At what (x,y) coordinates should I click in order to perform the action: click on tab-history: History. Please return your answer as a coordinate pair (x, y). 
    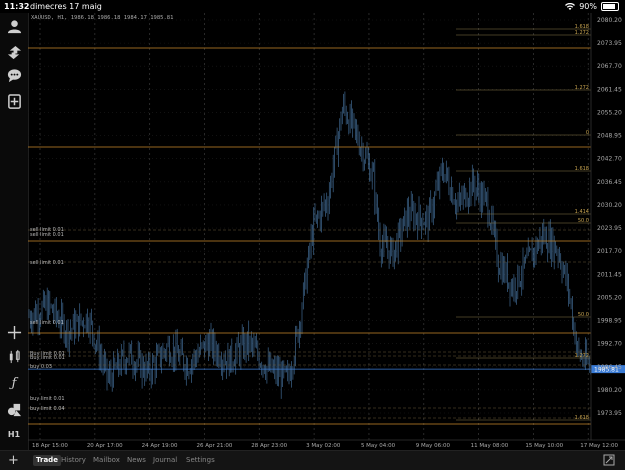
    Looking at the image, I should click on (73, 460).